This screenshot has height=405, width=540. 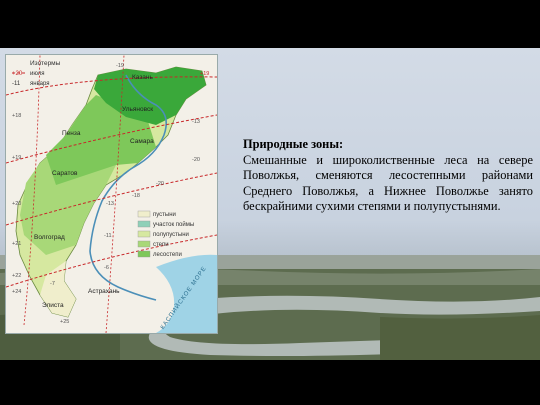 I want to click on heading: Природные зоны:, so click(x=293, y=144).